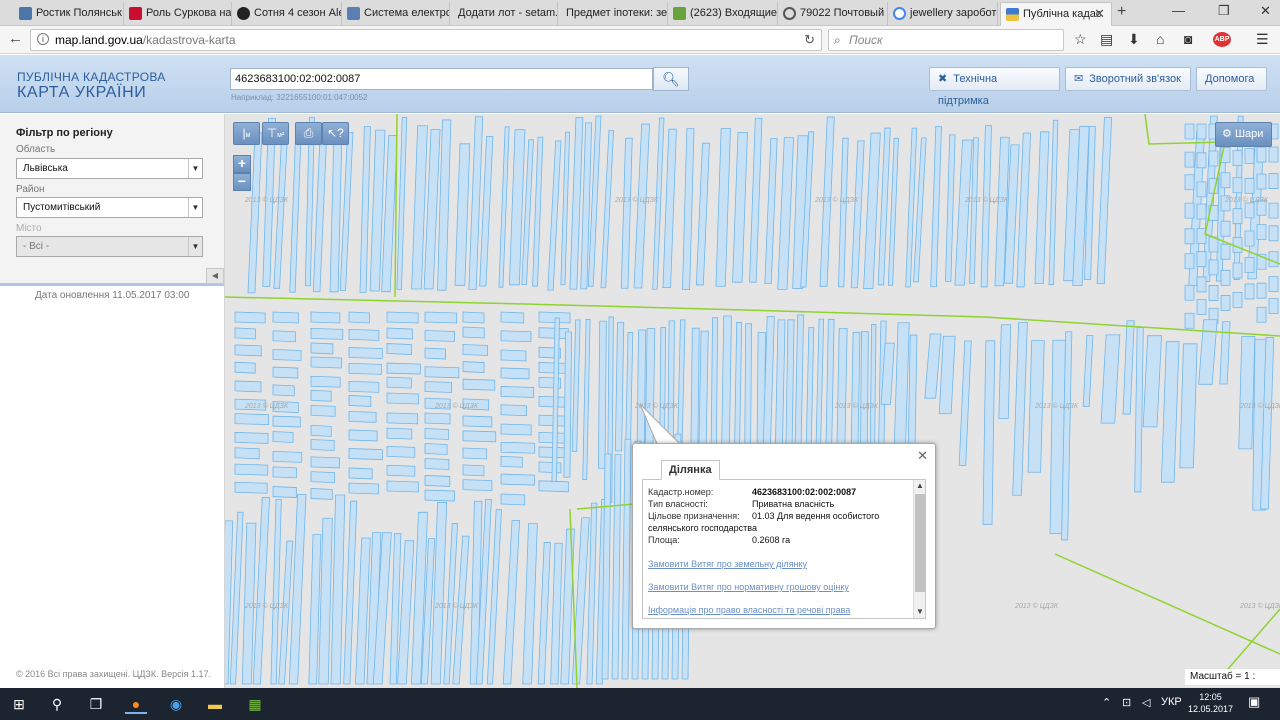 The image size is (1280, 720). Describe the element at coordinates (178, 14) in the screenshot. I see `browser-tab: Роль Суркова на` at that location.